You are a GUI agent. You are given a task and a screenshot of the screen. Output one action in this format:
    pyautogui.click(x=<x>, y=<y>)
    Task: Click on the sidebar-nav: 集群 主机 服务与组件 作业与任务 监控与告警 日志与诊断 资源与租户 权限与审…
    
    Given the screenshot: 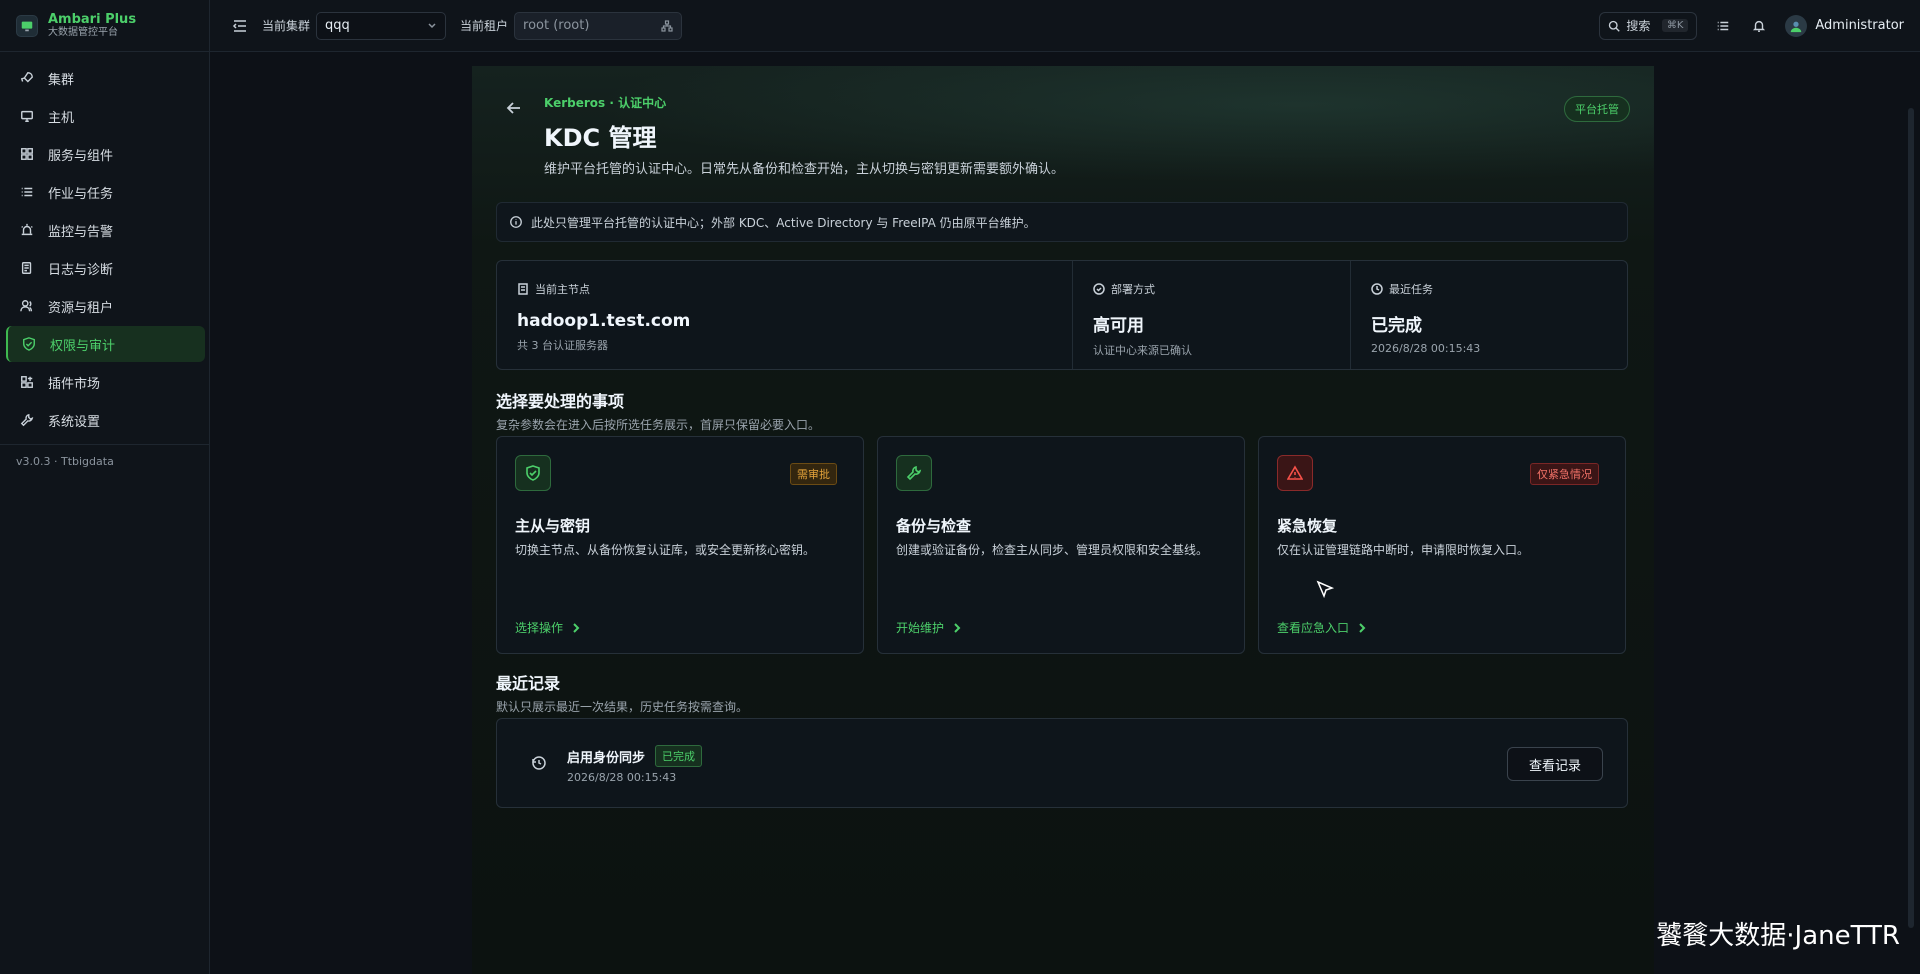 What is the action you would take?
    pyautogui.click(x=104, y=245)
    